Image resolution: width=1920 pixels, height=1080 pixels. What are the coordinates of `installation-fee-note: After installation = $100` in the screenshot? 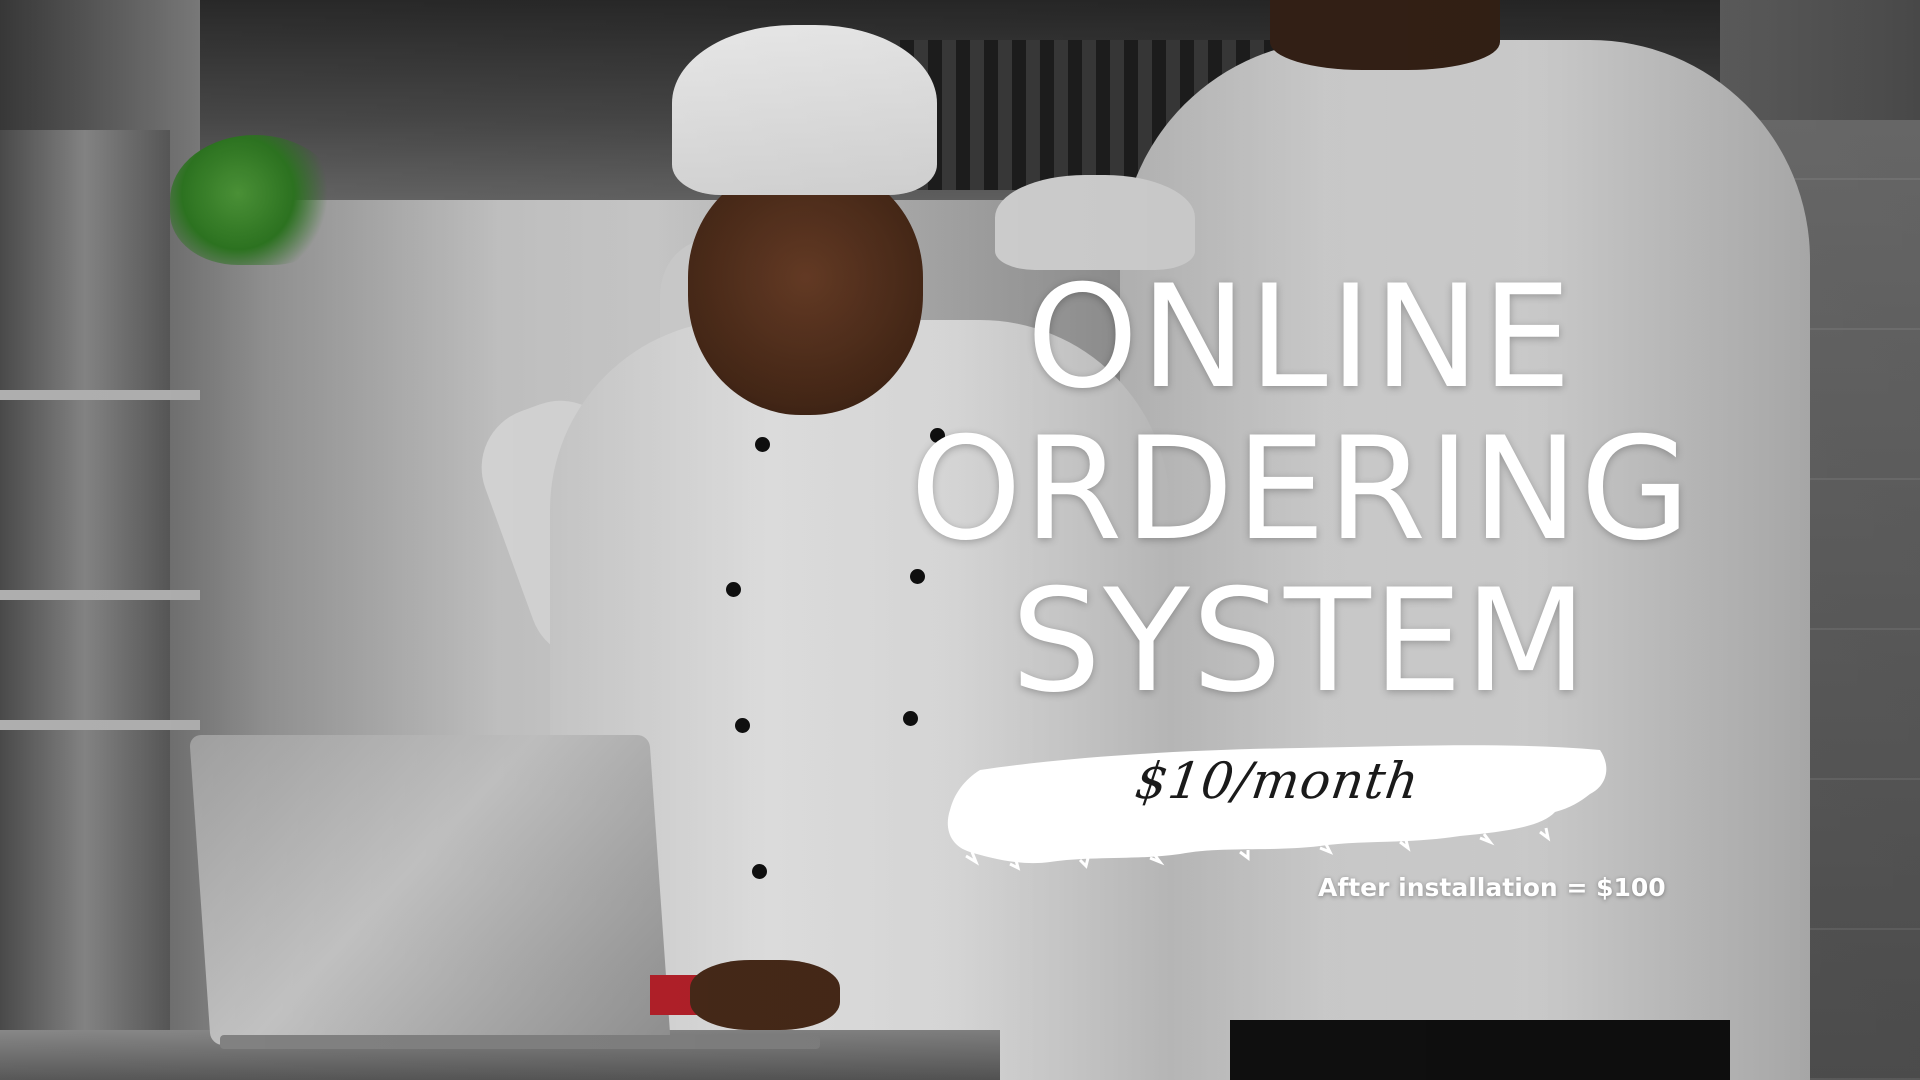 It's located at (1492, 887).